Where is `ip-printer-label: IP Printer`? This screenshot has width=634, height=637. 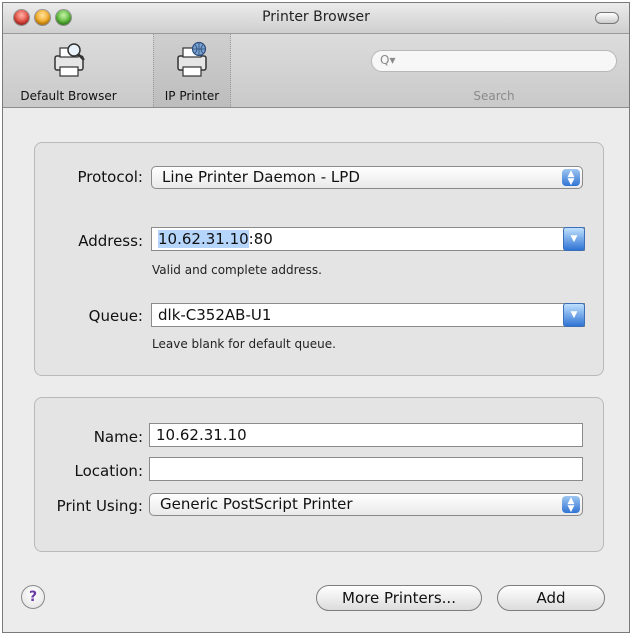
ip-printer-label: IP Printer is located at coordinates (192, 96).